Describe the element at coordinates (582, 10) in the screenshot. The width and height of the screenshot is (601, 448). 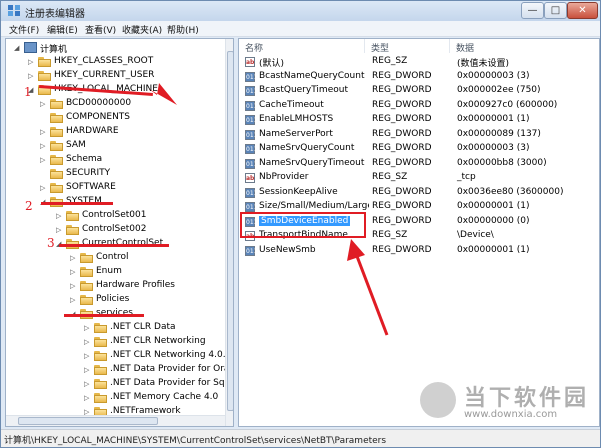
I see `close-button: ✕` at that location.